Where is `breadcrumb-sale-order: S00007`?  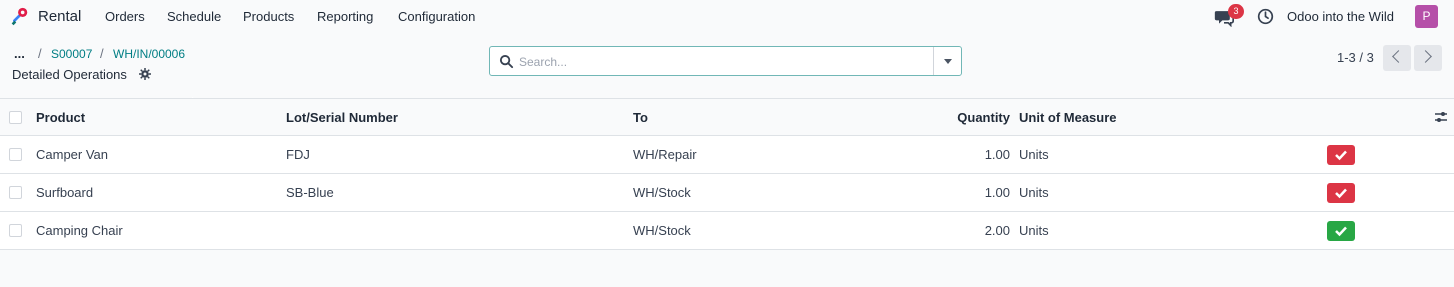 breadcrumb-sale-order: S00007 is located at coordinates (71, 54).